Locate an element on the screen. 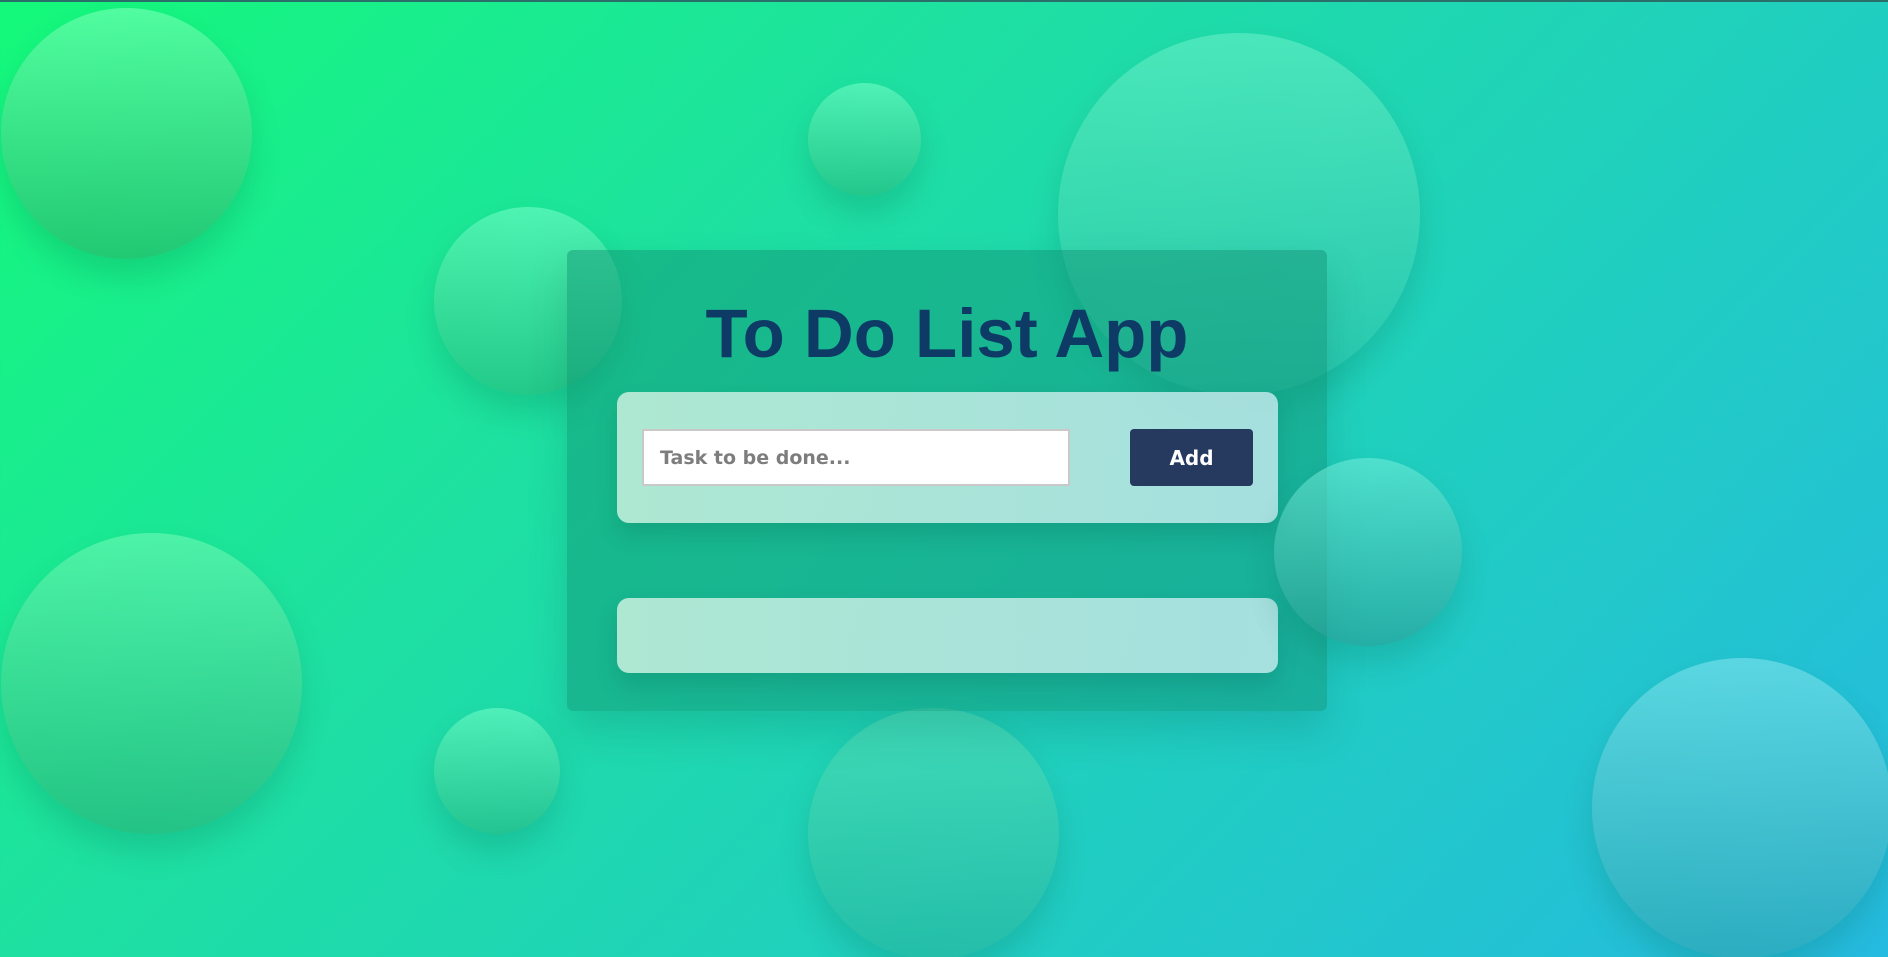 This screenshot has height=957, width=1888. top-border is located at coordinates (944, 1).